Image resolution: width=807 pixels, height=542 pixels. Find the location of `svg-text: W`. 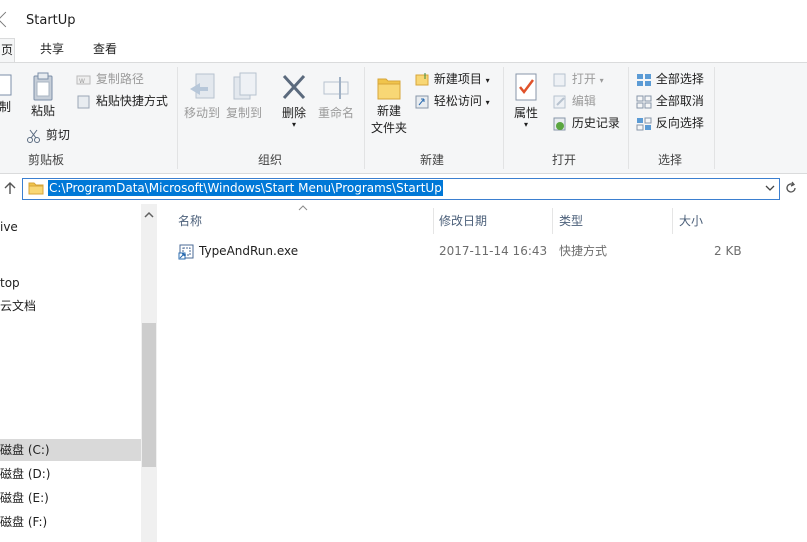

svg-text: W is located at coordinates (82, 81).